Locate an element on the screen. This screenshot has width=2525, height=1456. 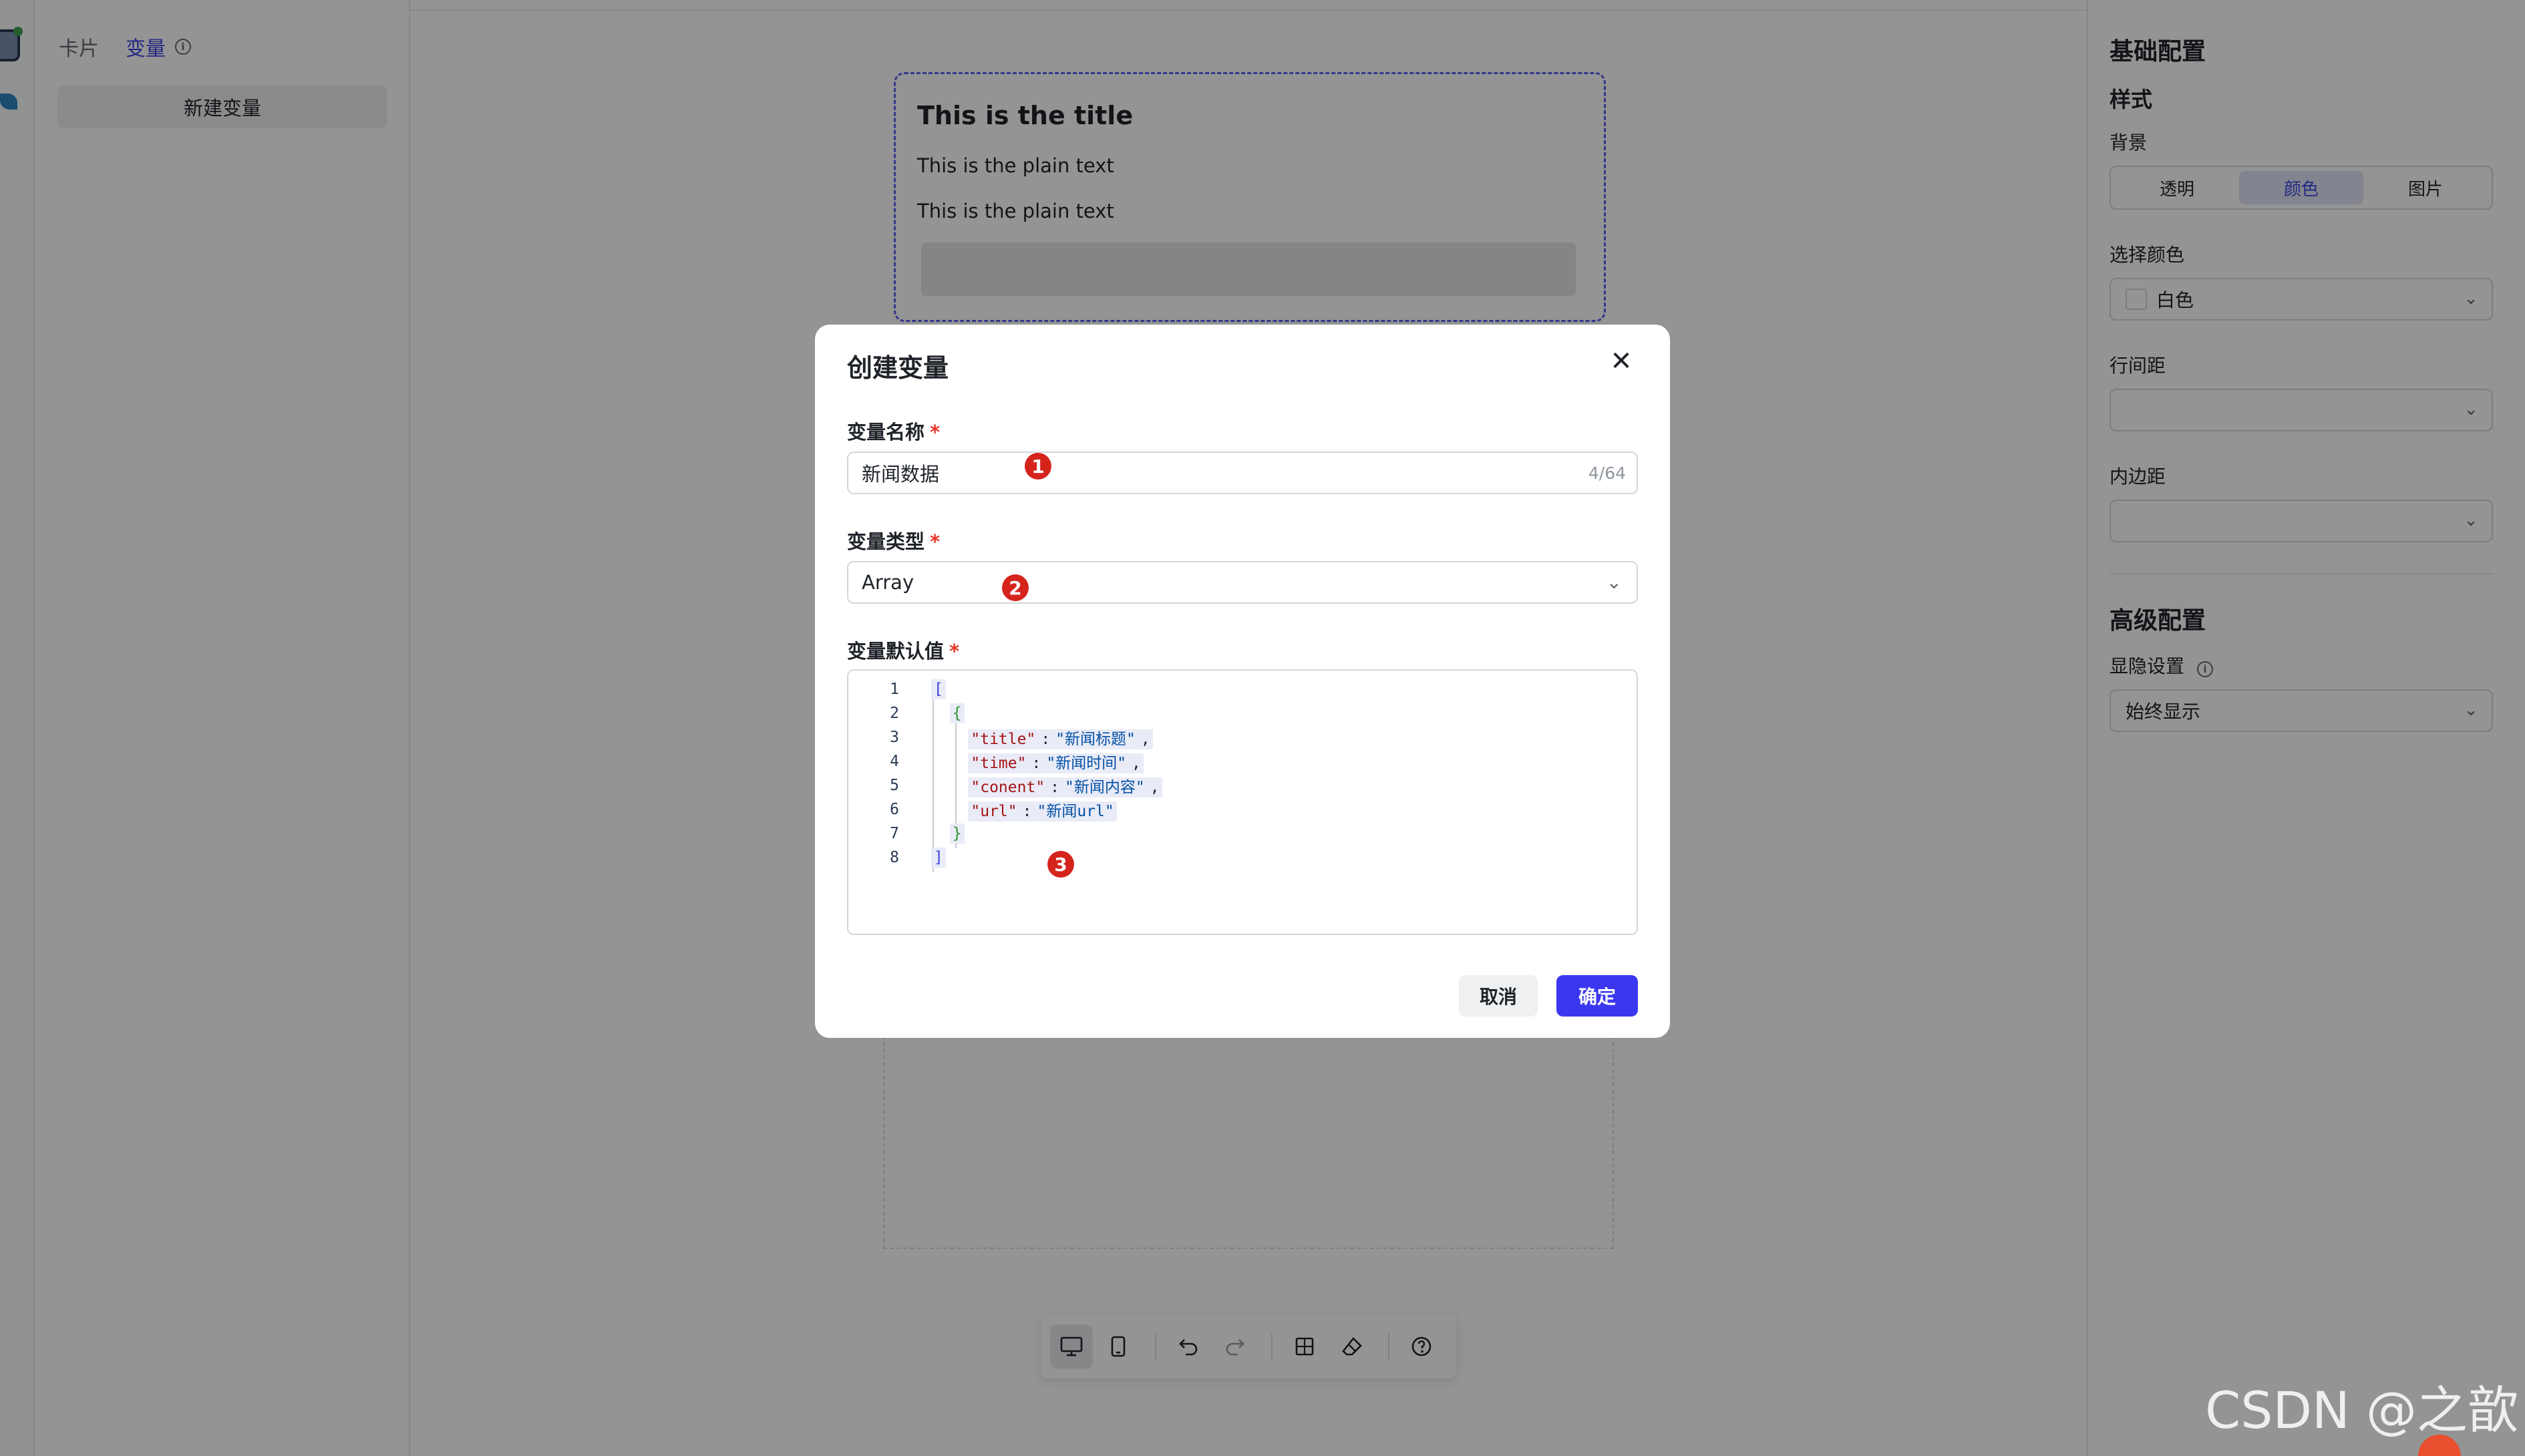
line-number: 2 is located at coordinates (894, 714).